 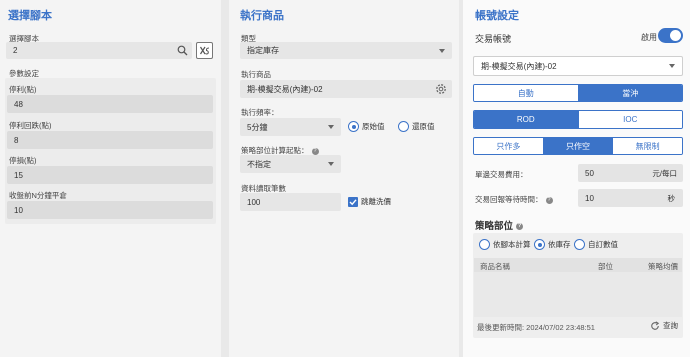 I want to click on freq-radio-restored-label: 還原值, so click(x=423, y=126).